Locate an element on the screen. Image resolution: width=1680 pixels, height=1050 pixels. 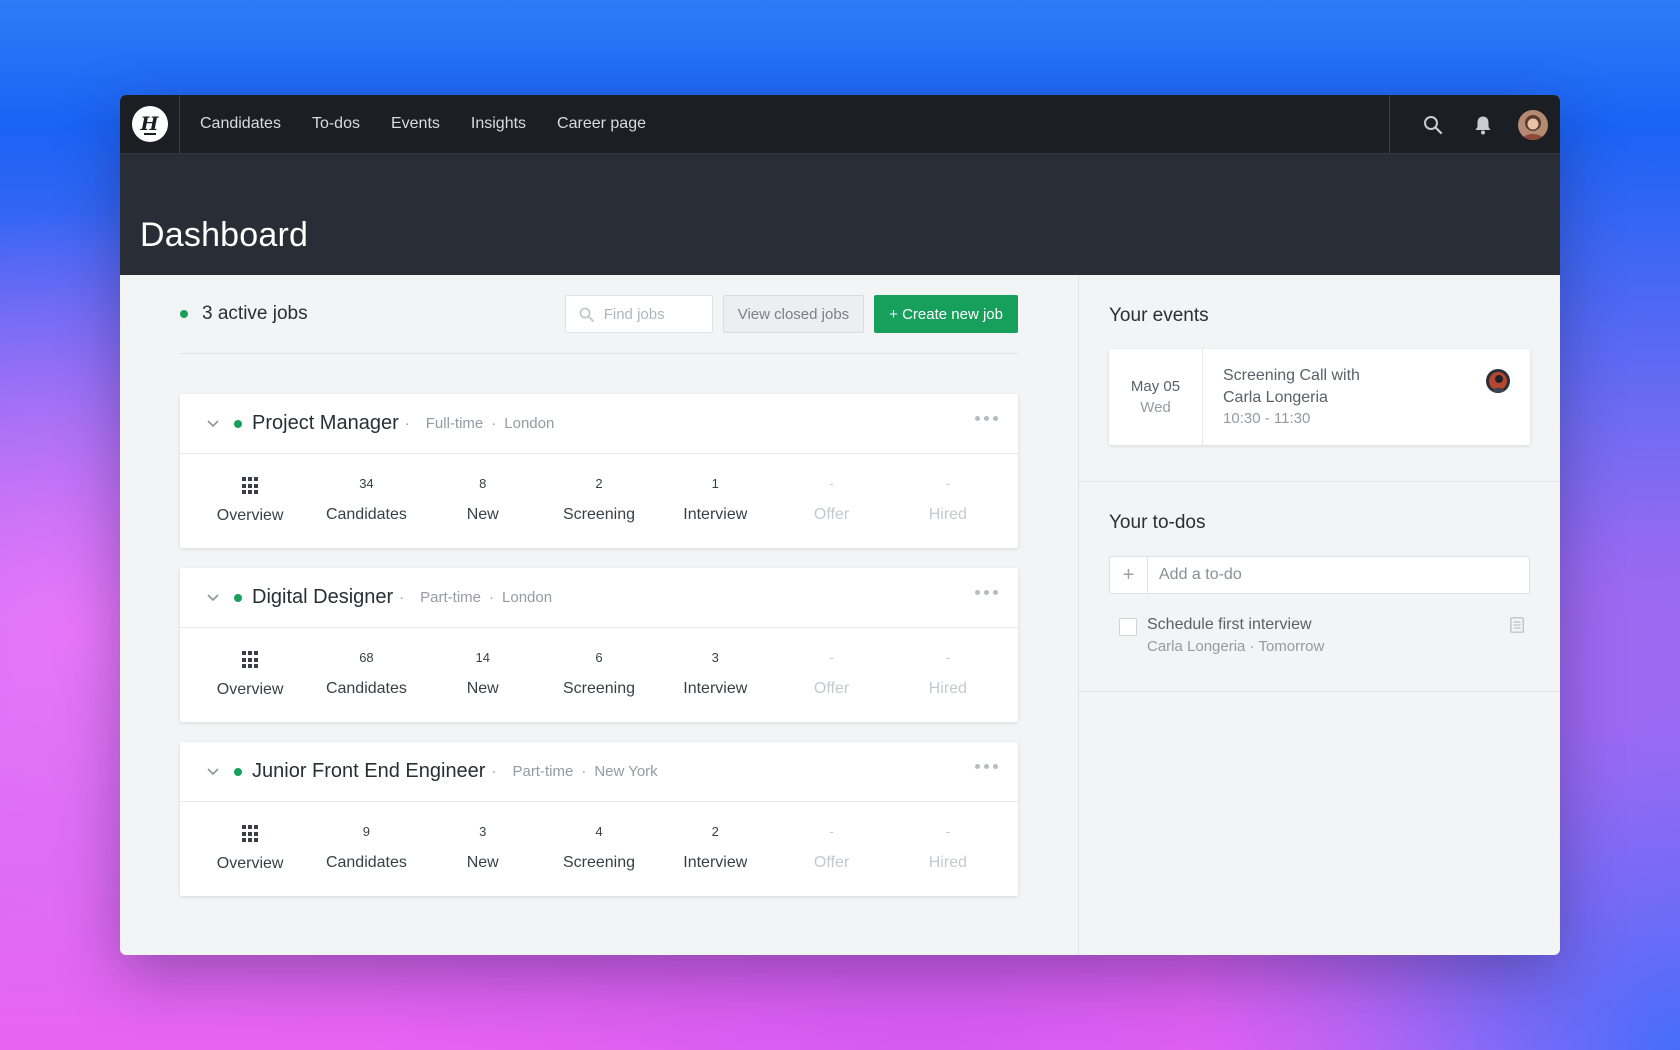
logo-underline is located at coordinates (149, 134).